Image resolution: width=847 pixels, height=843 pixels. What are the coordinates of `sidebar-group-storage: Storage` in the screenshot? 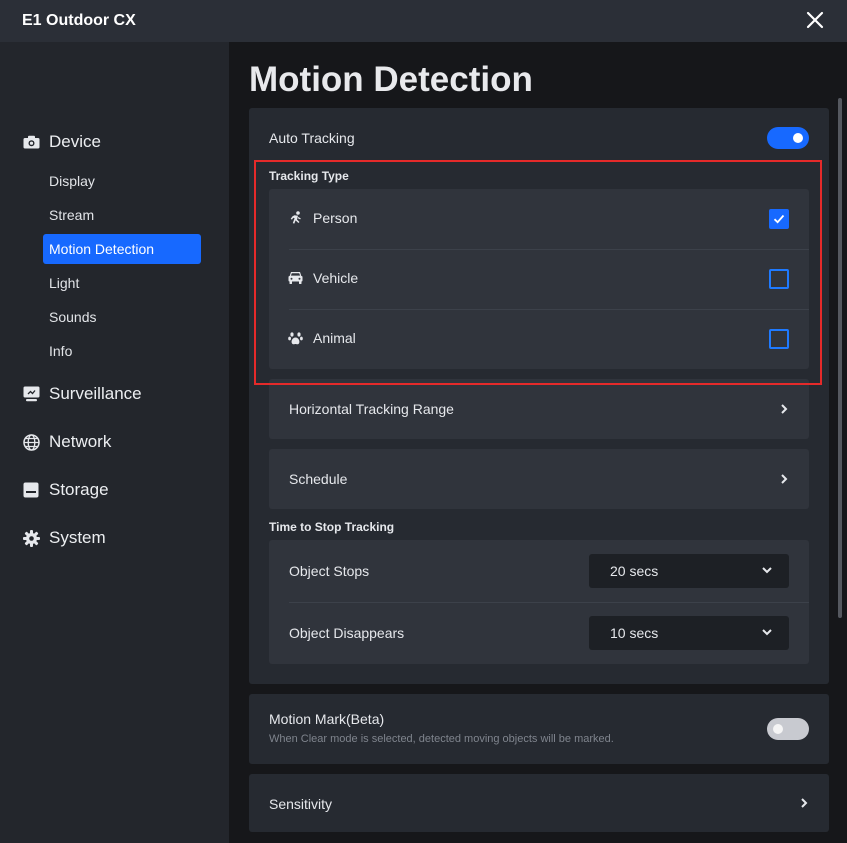 It's located at (65, 490).